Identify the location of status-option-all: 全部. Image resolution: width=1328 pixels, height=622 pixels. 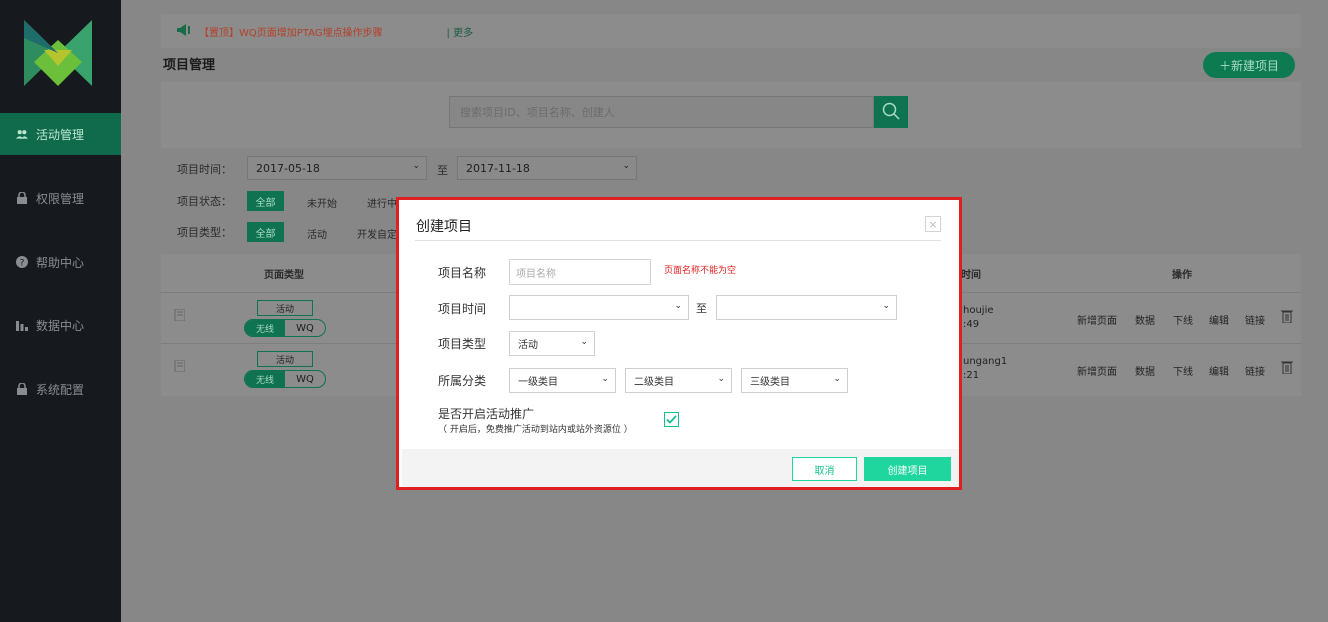
(265, 201).